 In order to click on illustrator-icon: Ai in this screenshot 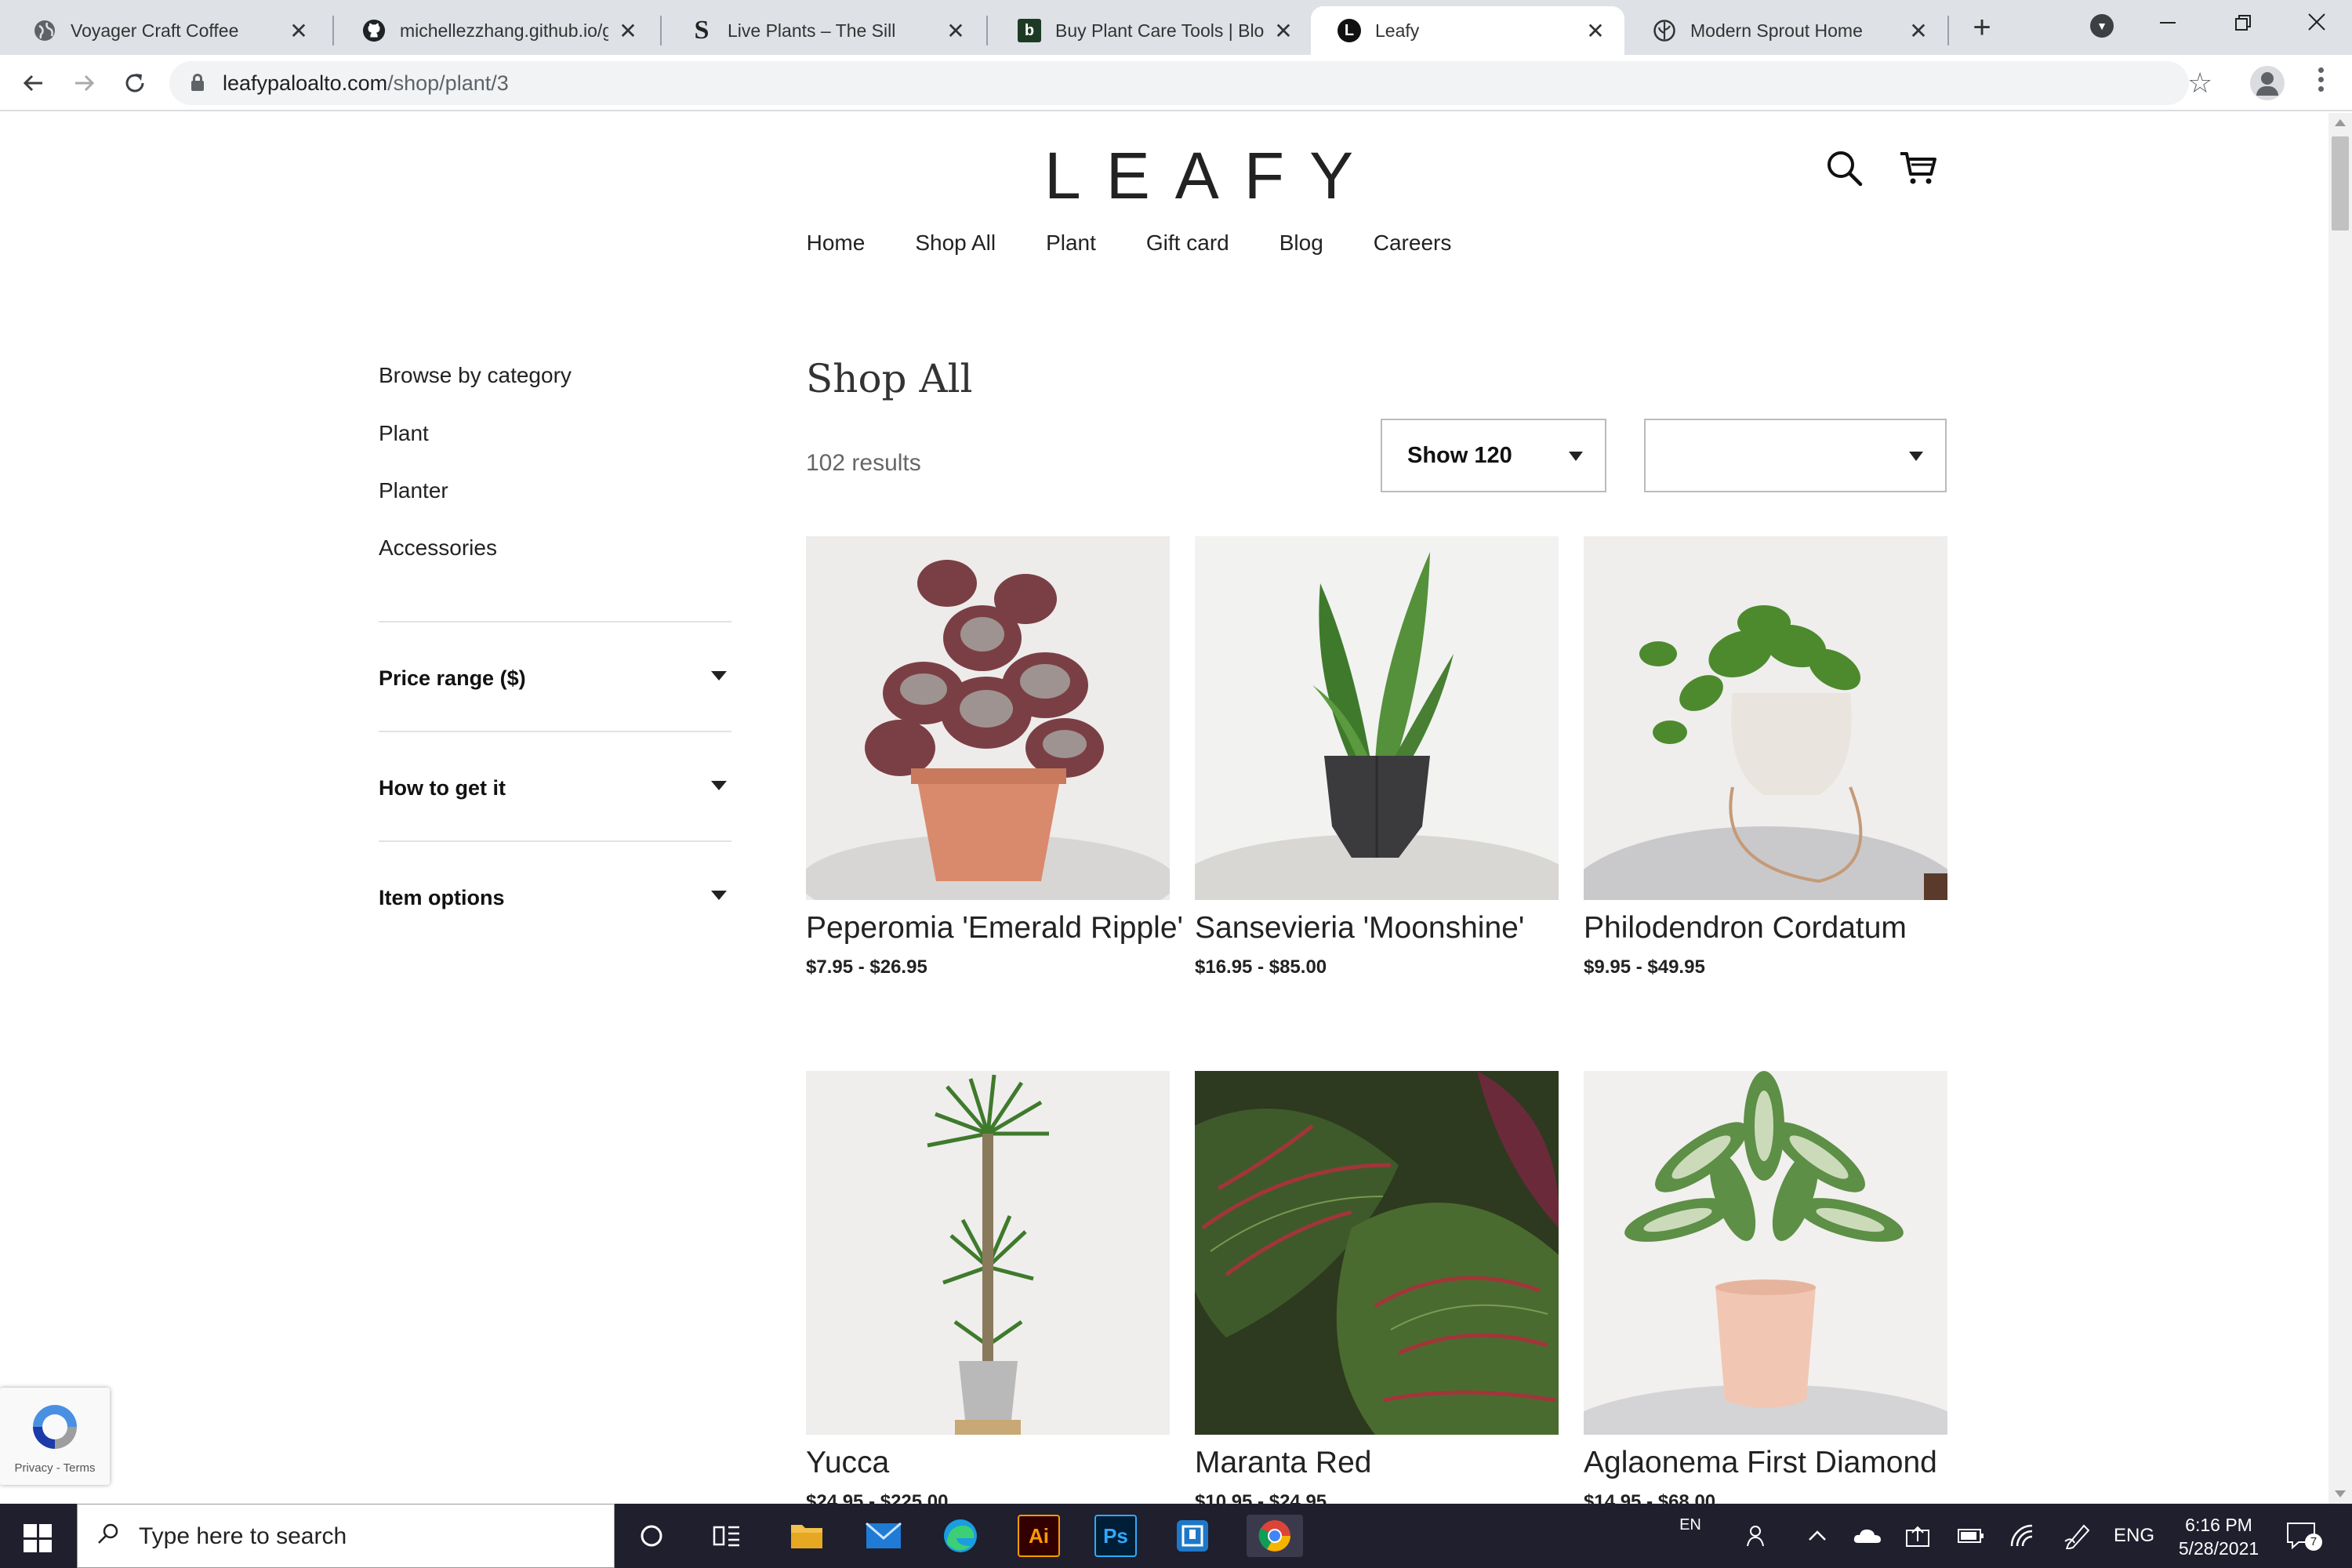, I will do `click(1039, 1536)`.